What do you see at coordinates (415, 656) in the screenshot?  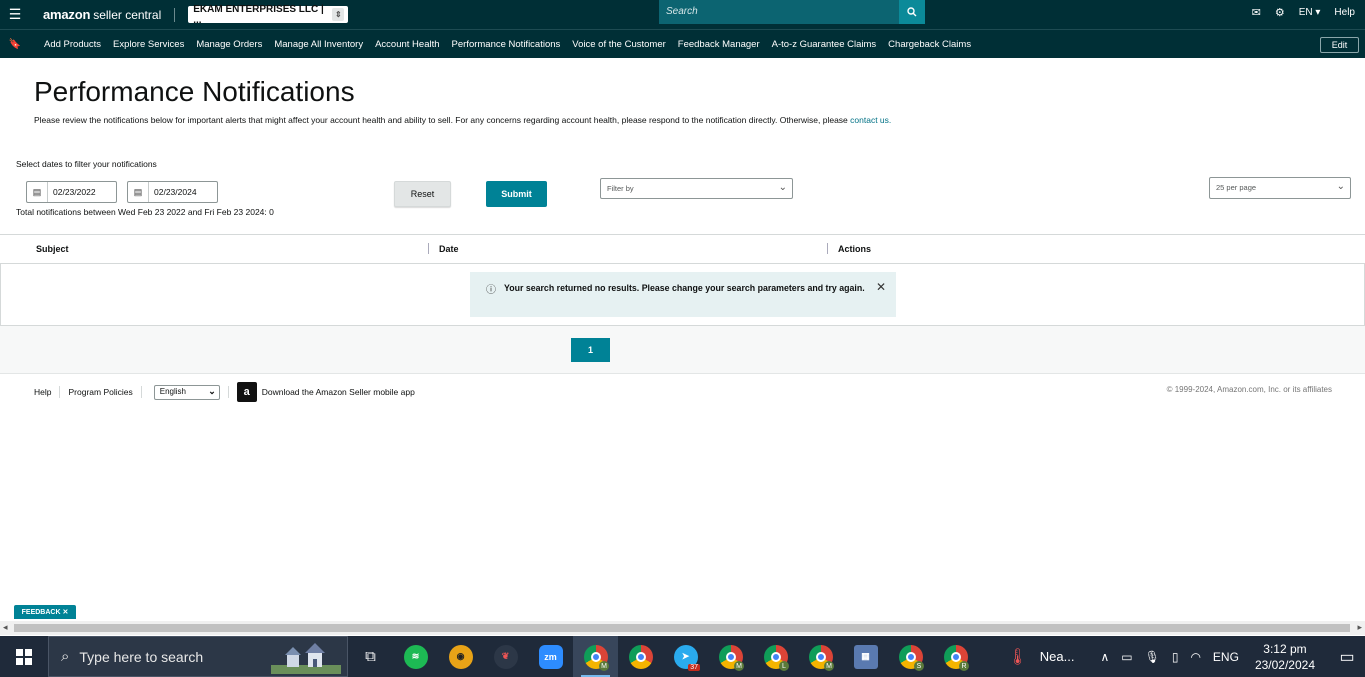 I see `spotify-icon: ≋` at bounding box center [415, 656].